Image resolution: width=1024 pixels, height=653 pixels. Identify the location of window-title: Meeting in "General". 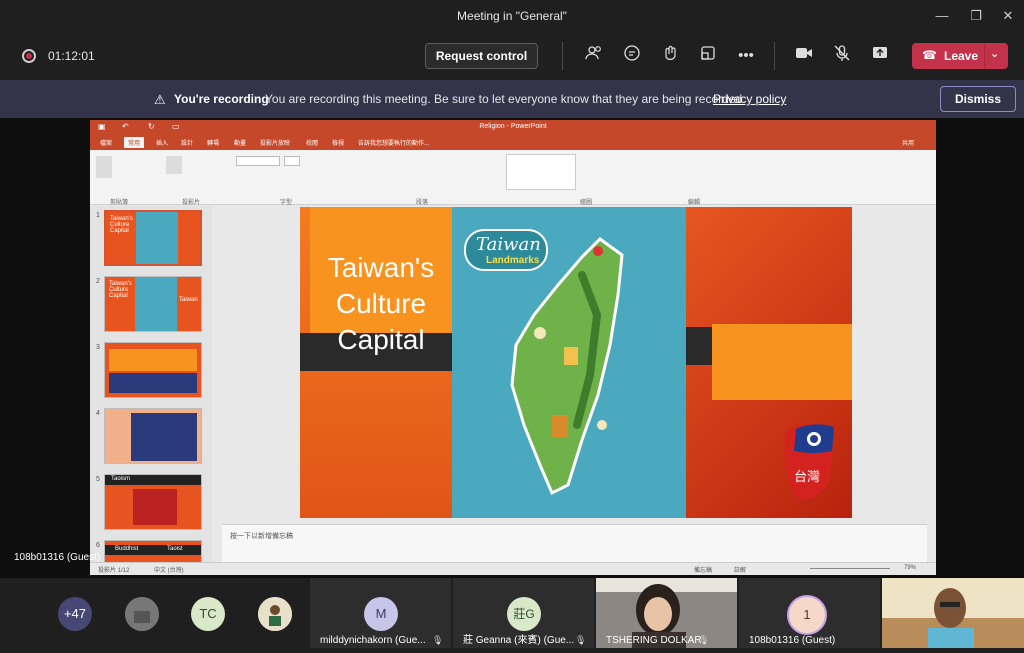
(512, 16).